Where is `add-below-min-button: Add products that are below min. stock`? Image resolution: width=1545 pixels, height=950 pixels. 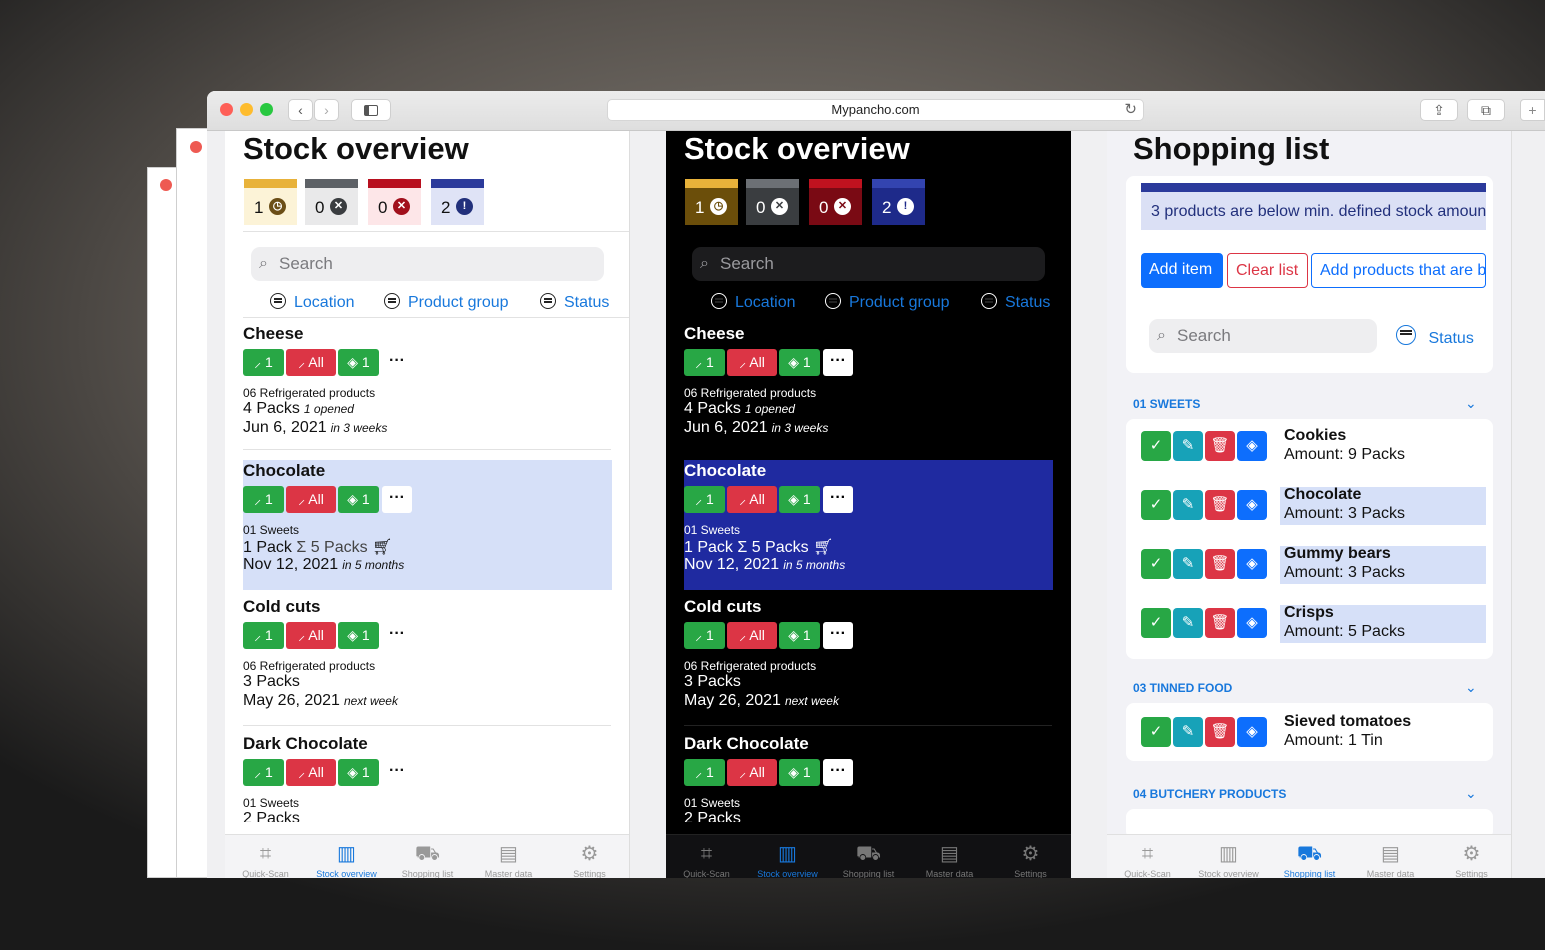
add-below-min-button: Add products that are below min. stock is located at coordinates (1398, 270).